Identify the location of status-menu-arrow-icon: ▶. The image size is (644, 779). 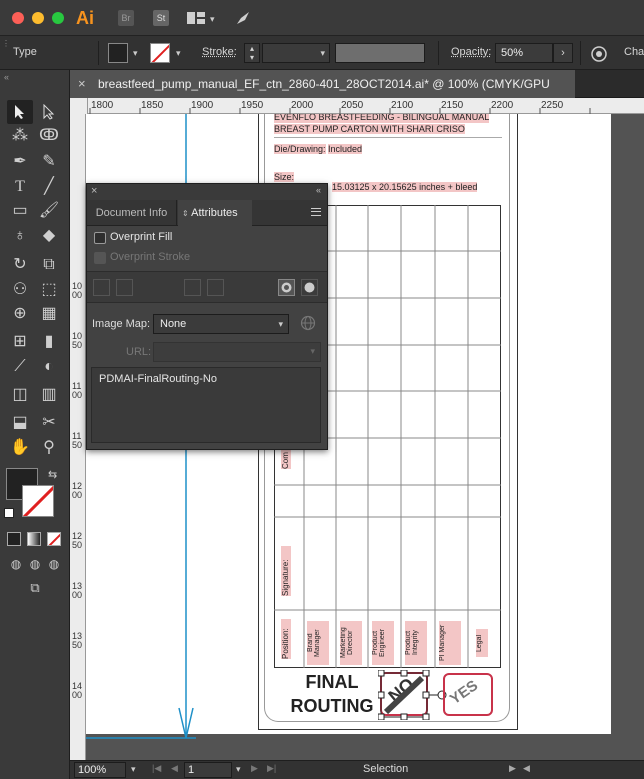
(512, 768).